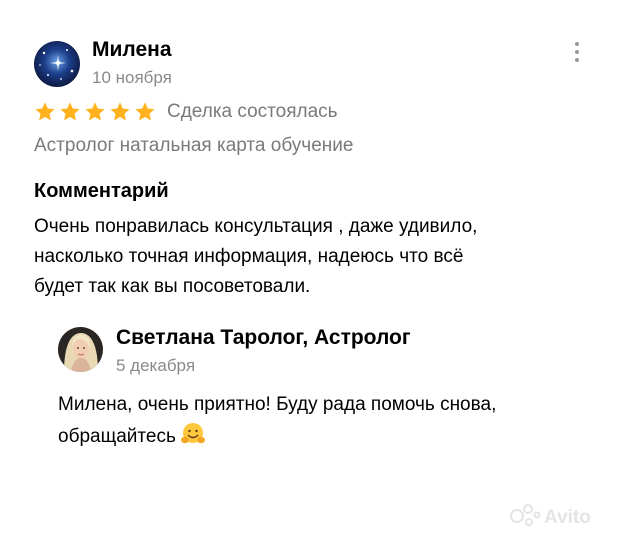 The image size is (617, 540). I want to click on star-rating, so click(96, 112).